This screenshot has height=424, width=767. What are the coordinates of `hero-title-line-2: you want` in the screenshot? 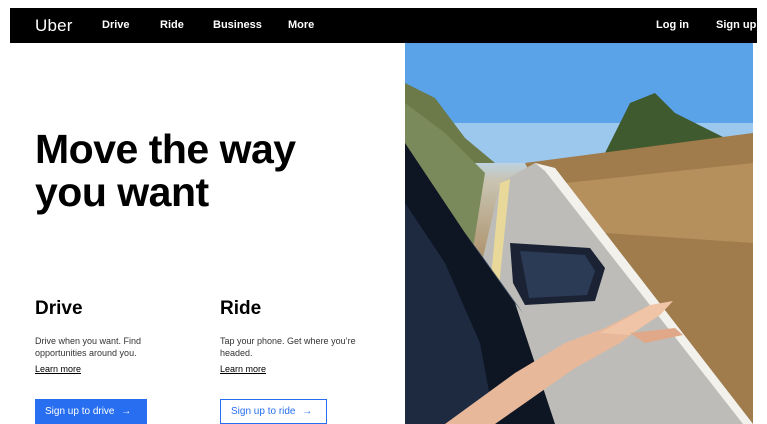 It's located at (122, 192).